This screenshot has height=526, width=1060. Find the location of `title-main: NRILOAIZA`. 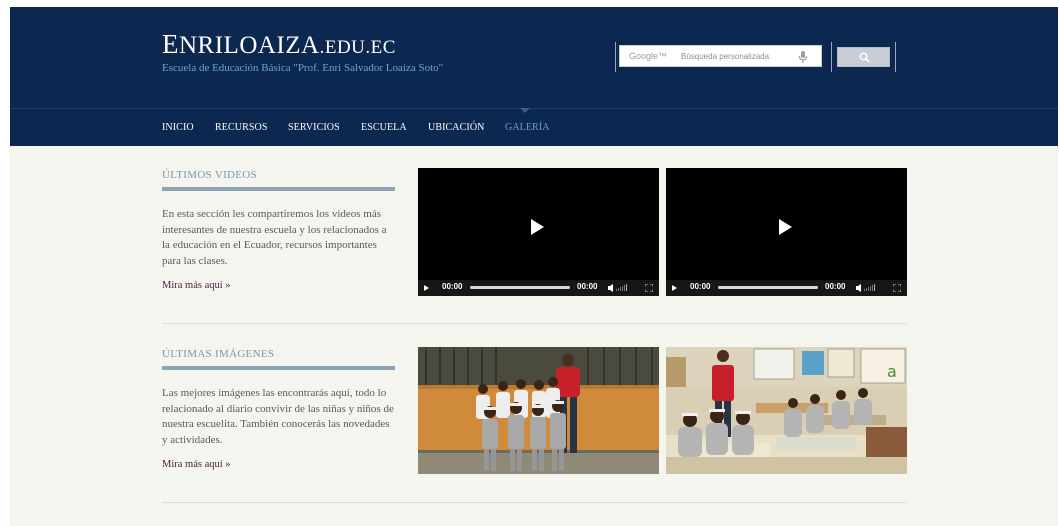

title-main: NRILOAIZA is located at coordinates (249, 45).